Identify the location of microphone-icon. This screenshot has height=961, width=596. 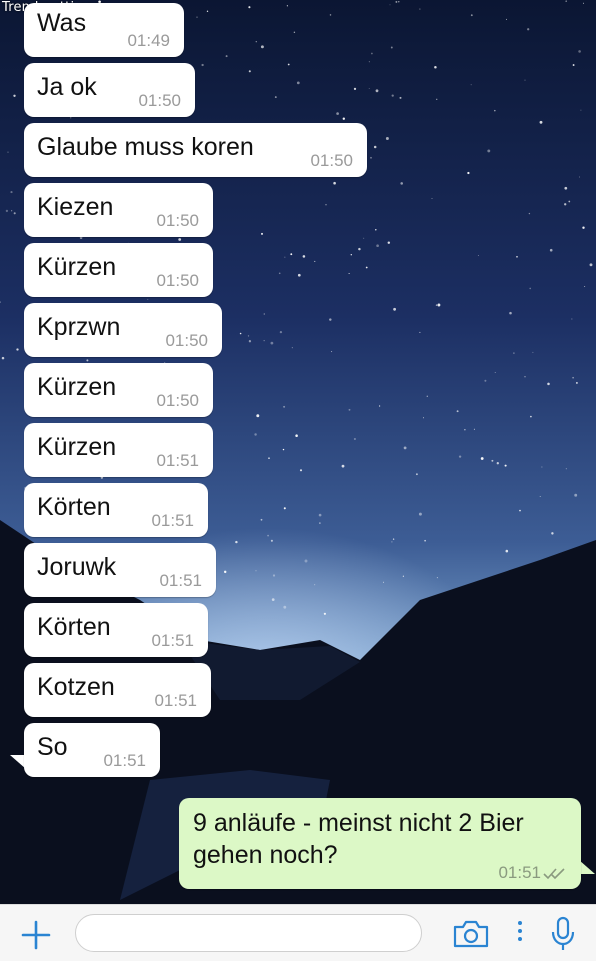
(563, 934).